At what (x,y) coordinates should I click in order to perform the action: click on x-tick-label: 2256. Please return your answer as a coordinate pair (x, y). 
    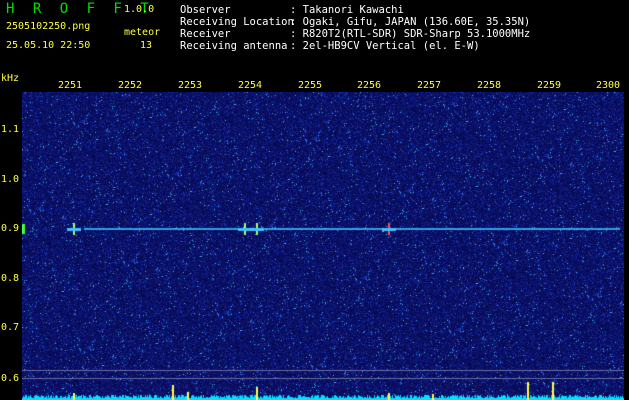
    Looking at the image, I should click on (369, 85).